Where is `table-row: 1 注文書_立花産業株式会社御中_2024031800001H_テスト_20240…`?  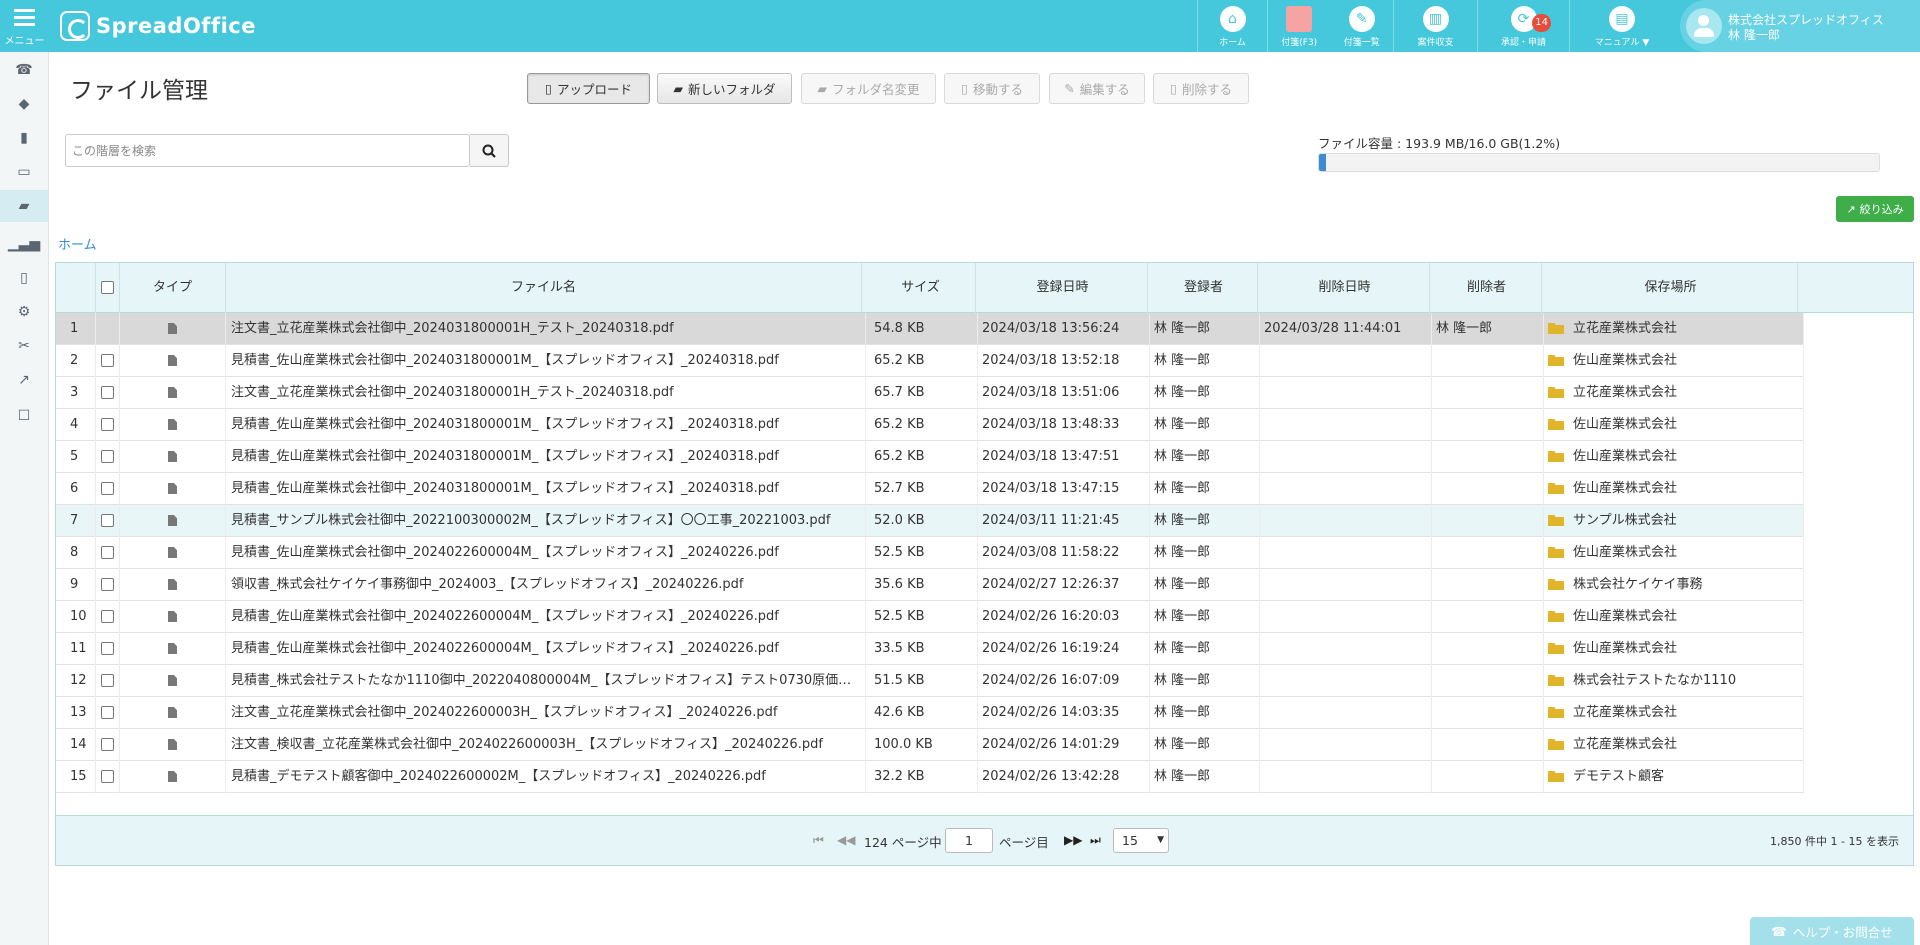
table-row: 1 注文書_立花産業株式会社御中_2024031800001H_テスト_20240… is located at coordinates (930, 329).